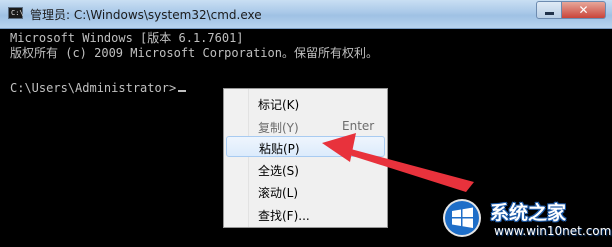 This screenshot has height=247, width=612. What do you see at coordinates (93, 88) in the screenshot?
I see `prompt-text: C:\Users\Administrator>` at bounding box center [93, 88].